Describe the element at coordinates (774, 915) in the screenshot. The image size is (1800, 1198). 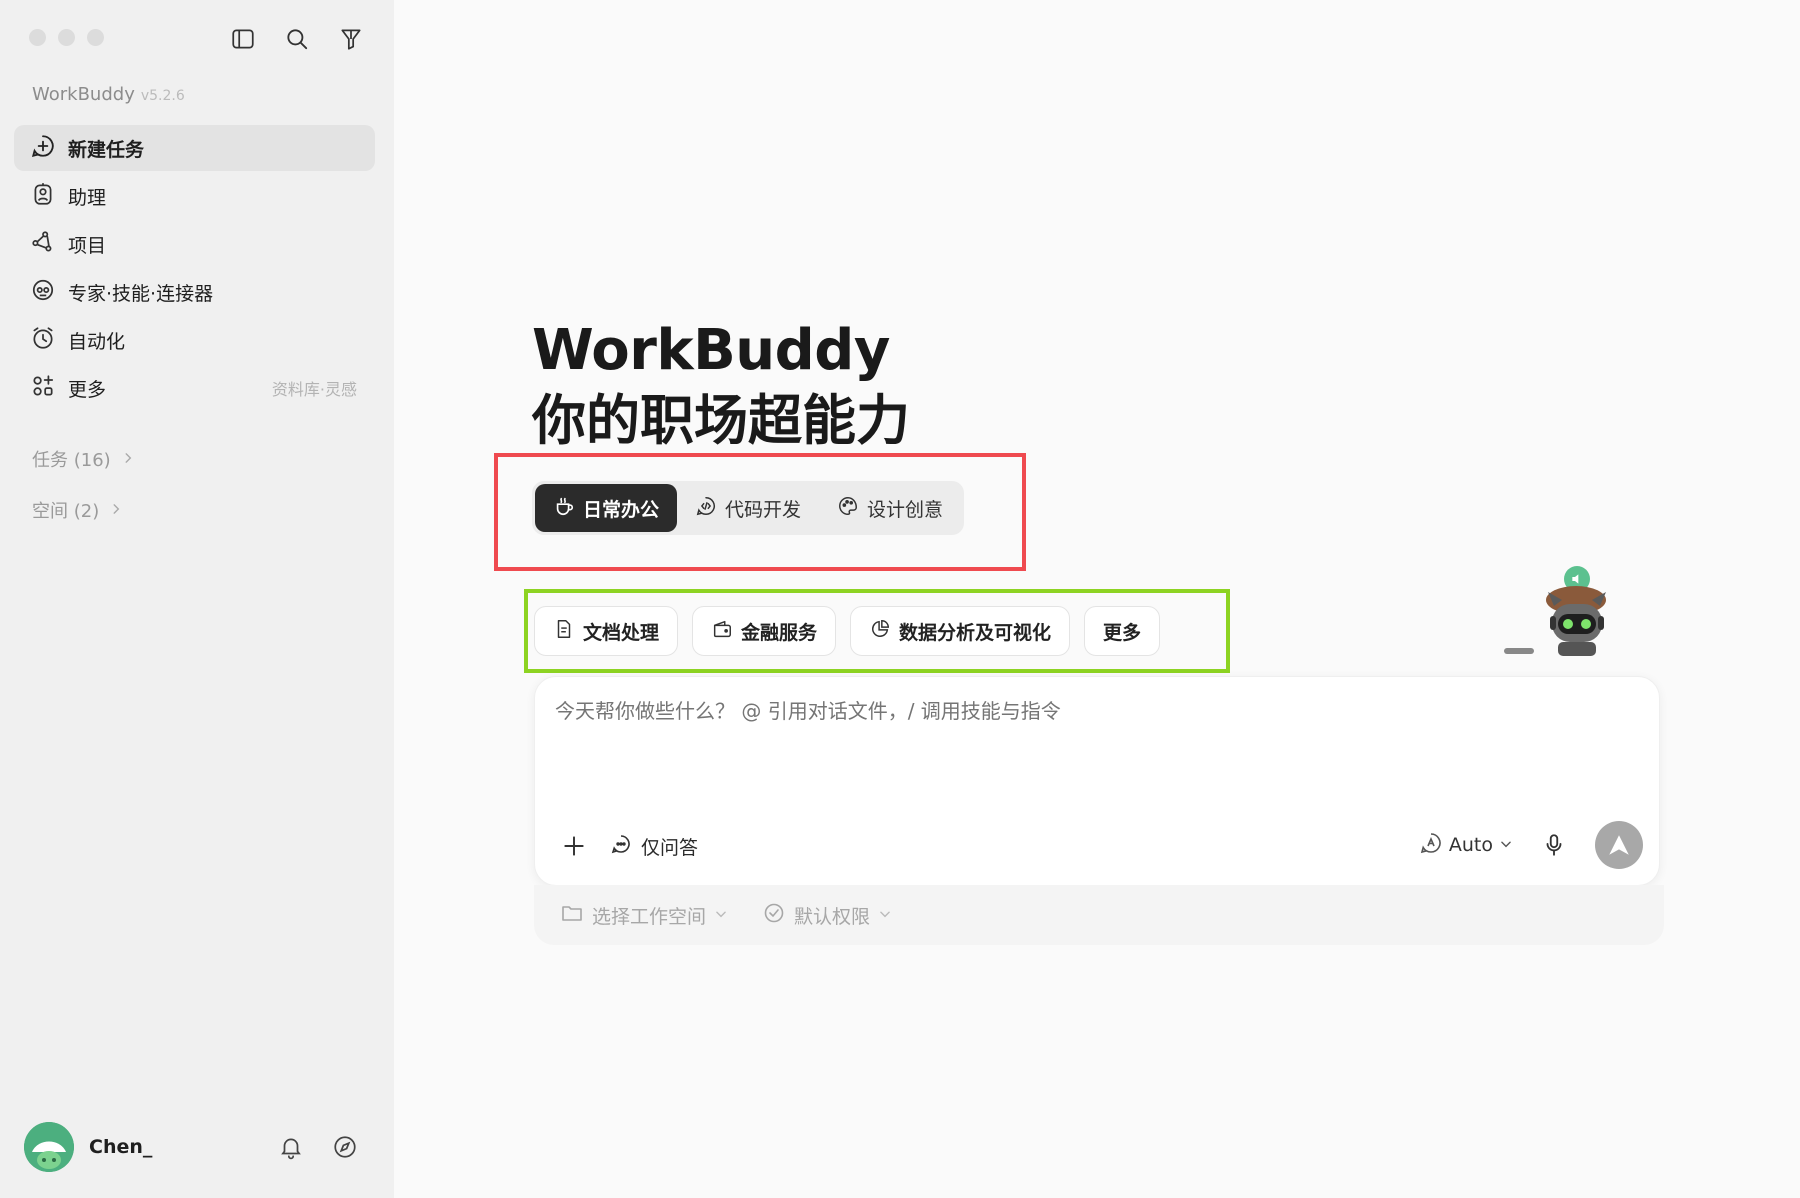
I see `shield-check-icon` at that location.